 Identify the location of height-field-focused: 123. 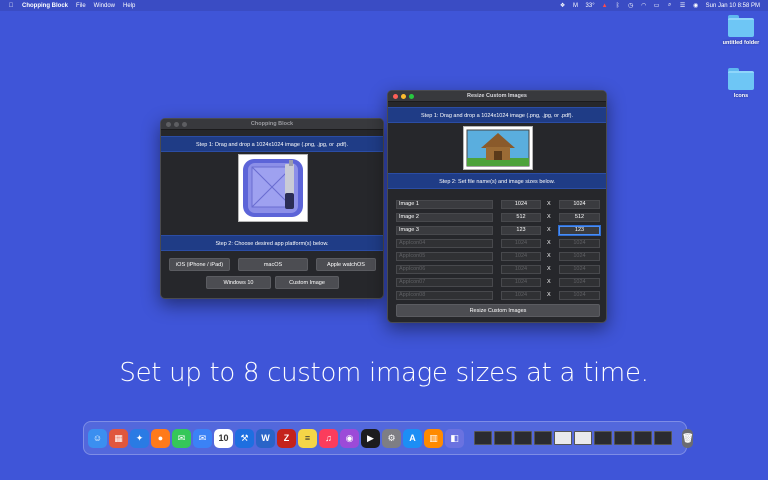
(579, 230).